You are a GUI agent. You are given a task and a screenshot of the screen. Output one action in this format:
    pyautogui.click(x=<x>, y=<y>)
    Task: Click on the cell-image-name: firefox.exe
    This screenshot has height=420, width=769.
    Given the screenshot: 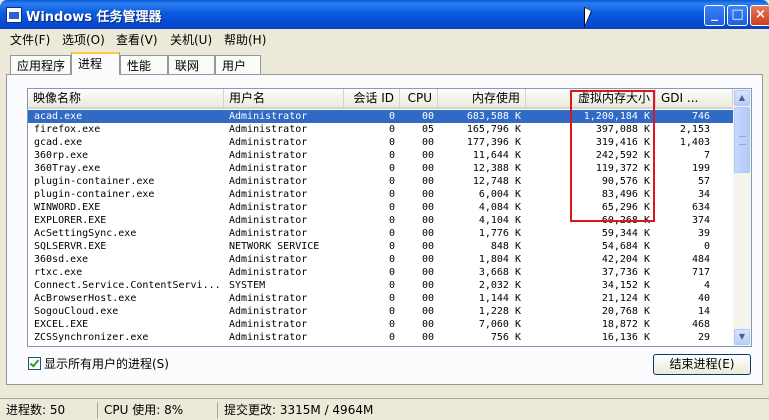 What is the action you would take?
    pyautogui.click(x=67, y=129)
    